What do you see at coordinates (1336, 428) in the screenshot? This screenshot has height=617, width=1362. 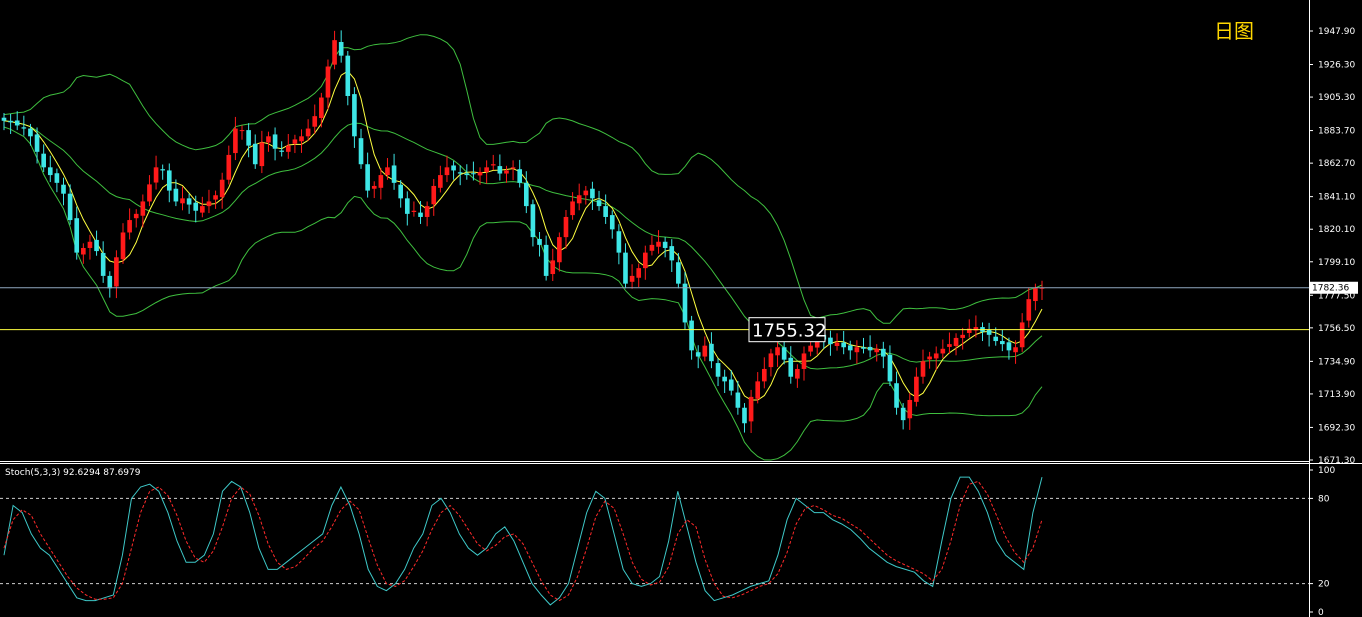 I see `price-tick-label: 1692.30` at bounding box center [1336, 428].